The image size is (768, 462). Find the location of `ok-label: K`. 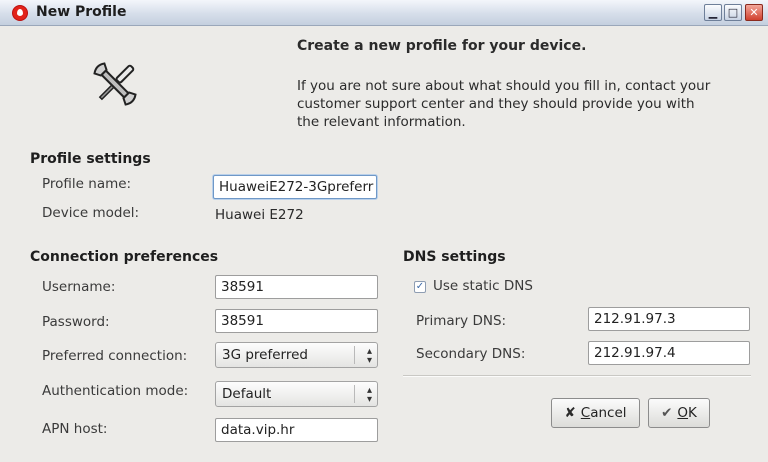

ok-label: K is located at coordinates (692, 413).